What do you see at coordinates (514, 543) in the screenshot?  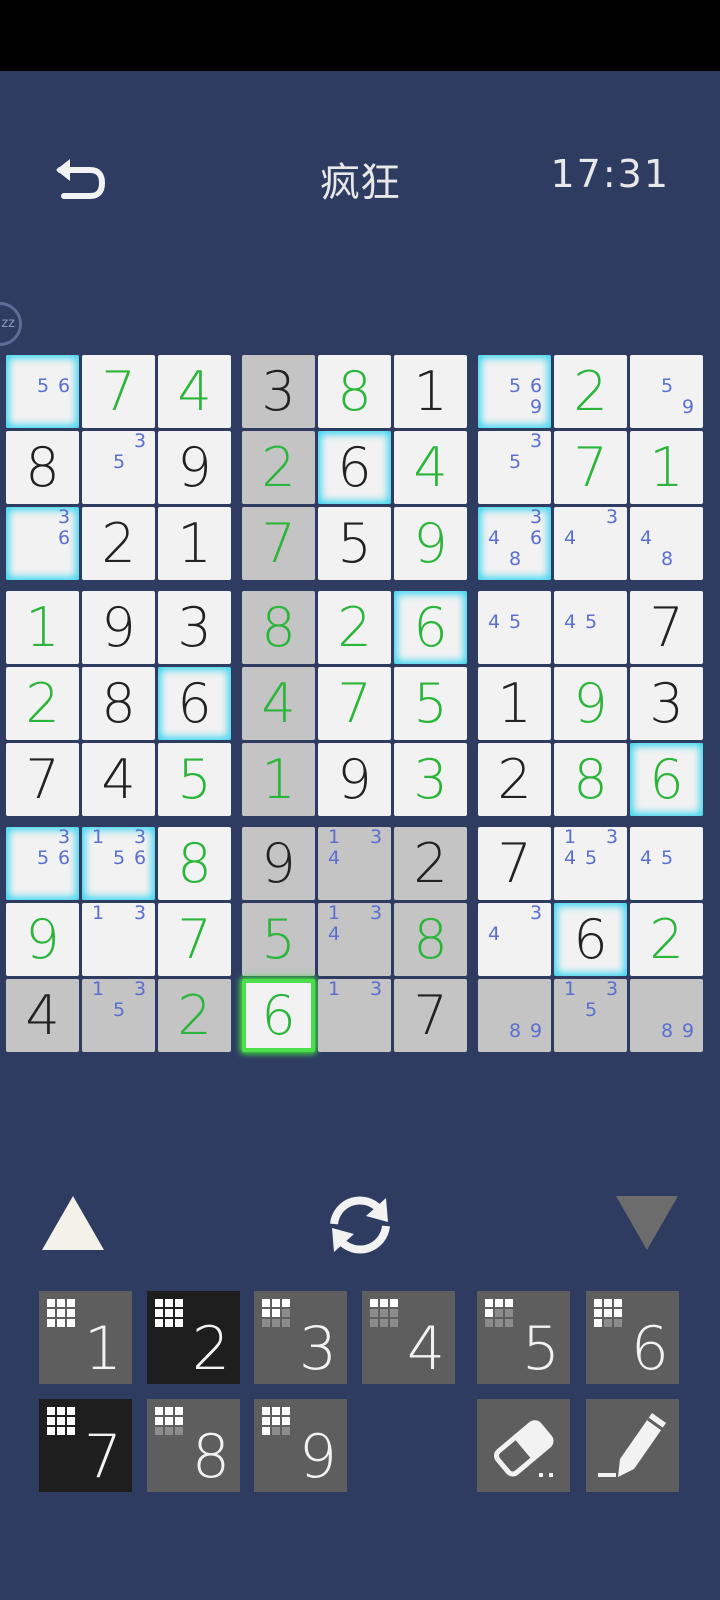 I see `board-cell: 3468` at bounding box center [514, 543].